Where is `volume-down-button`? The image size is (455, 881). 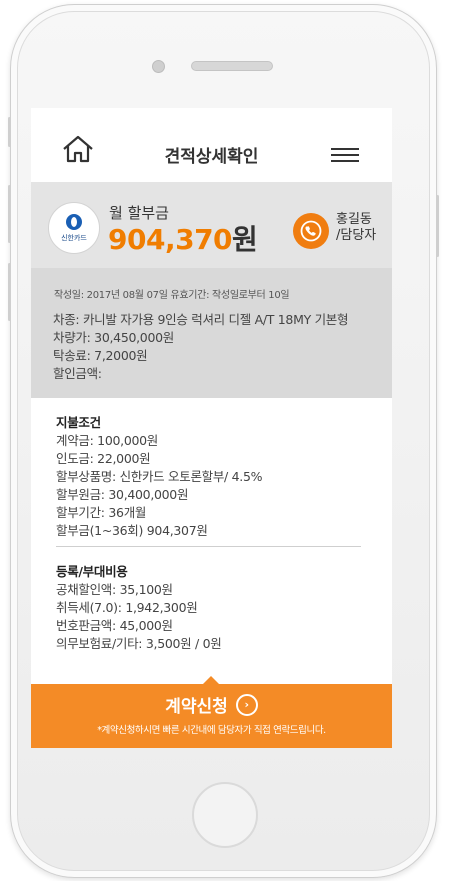
volume-down-button is located at coordinates (9, 292).